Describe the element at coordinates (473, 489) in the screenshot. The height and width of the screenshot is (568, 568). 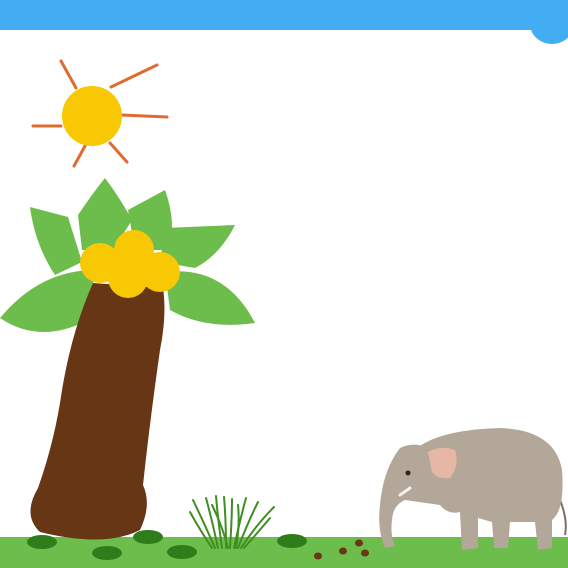
I see `elephant-icon` at that location.